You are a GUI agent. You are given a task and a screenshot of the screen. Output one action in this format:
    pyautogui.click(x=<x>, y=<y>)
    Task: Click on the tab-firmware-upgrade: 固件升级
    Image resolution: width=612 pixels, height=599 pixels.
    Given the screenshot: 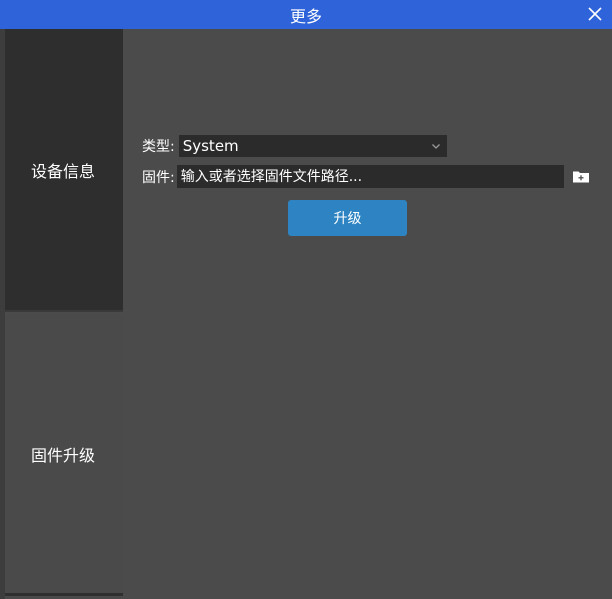 What is the action you would take?
    pyautogui.click(x=64, y=455)
    